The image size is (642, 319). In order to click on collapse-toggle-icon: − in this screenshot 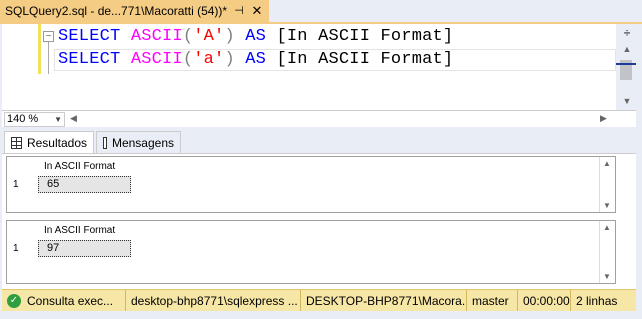, I will do `click(48, 36)`.